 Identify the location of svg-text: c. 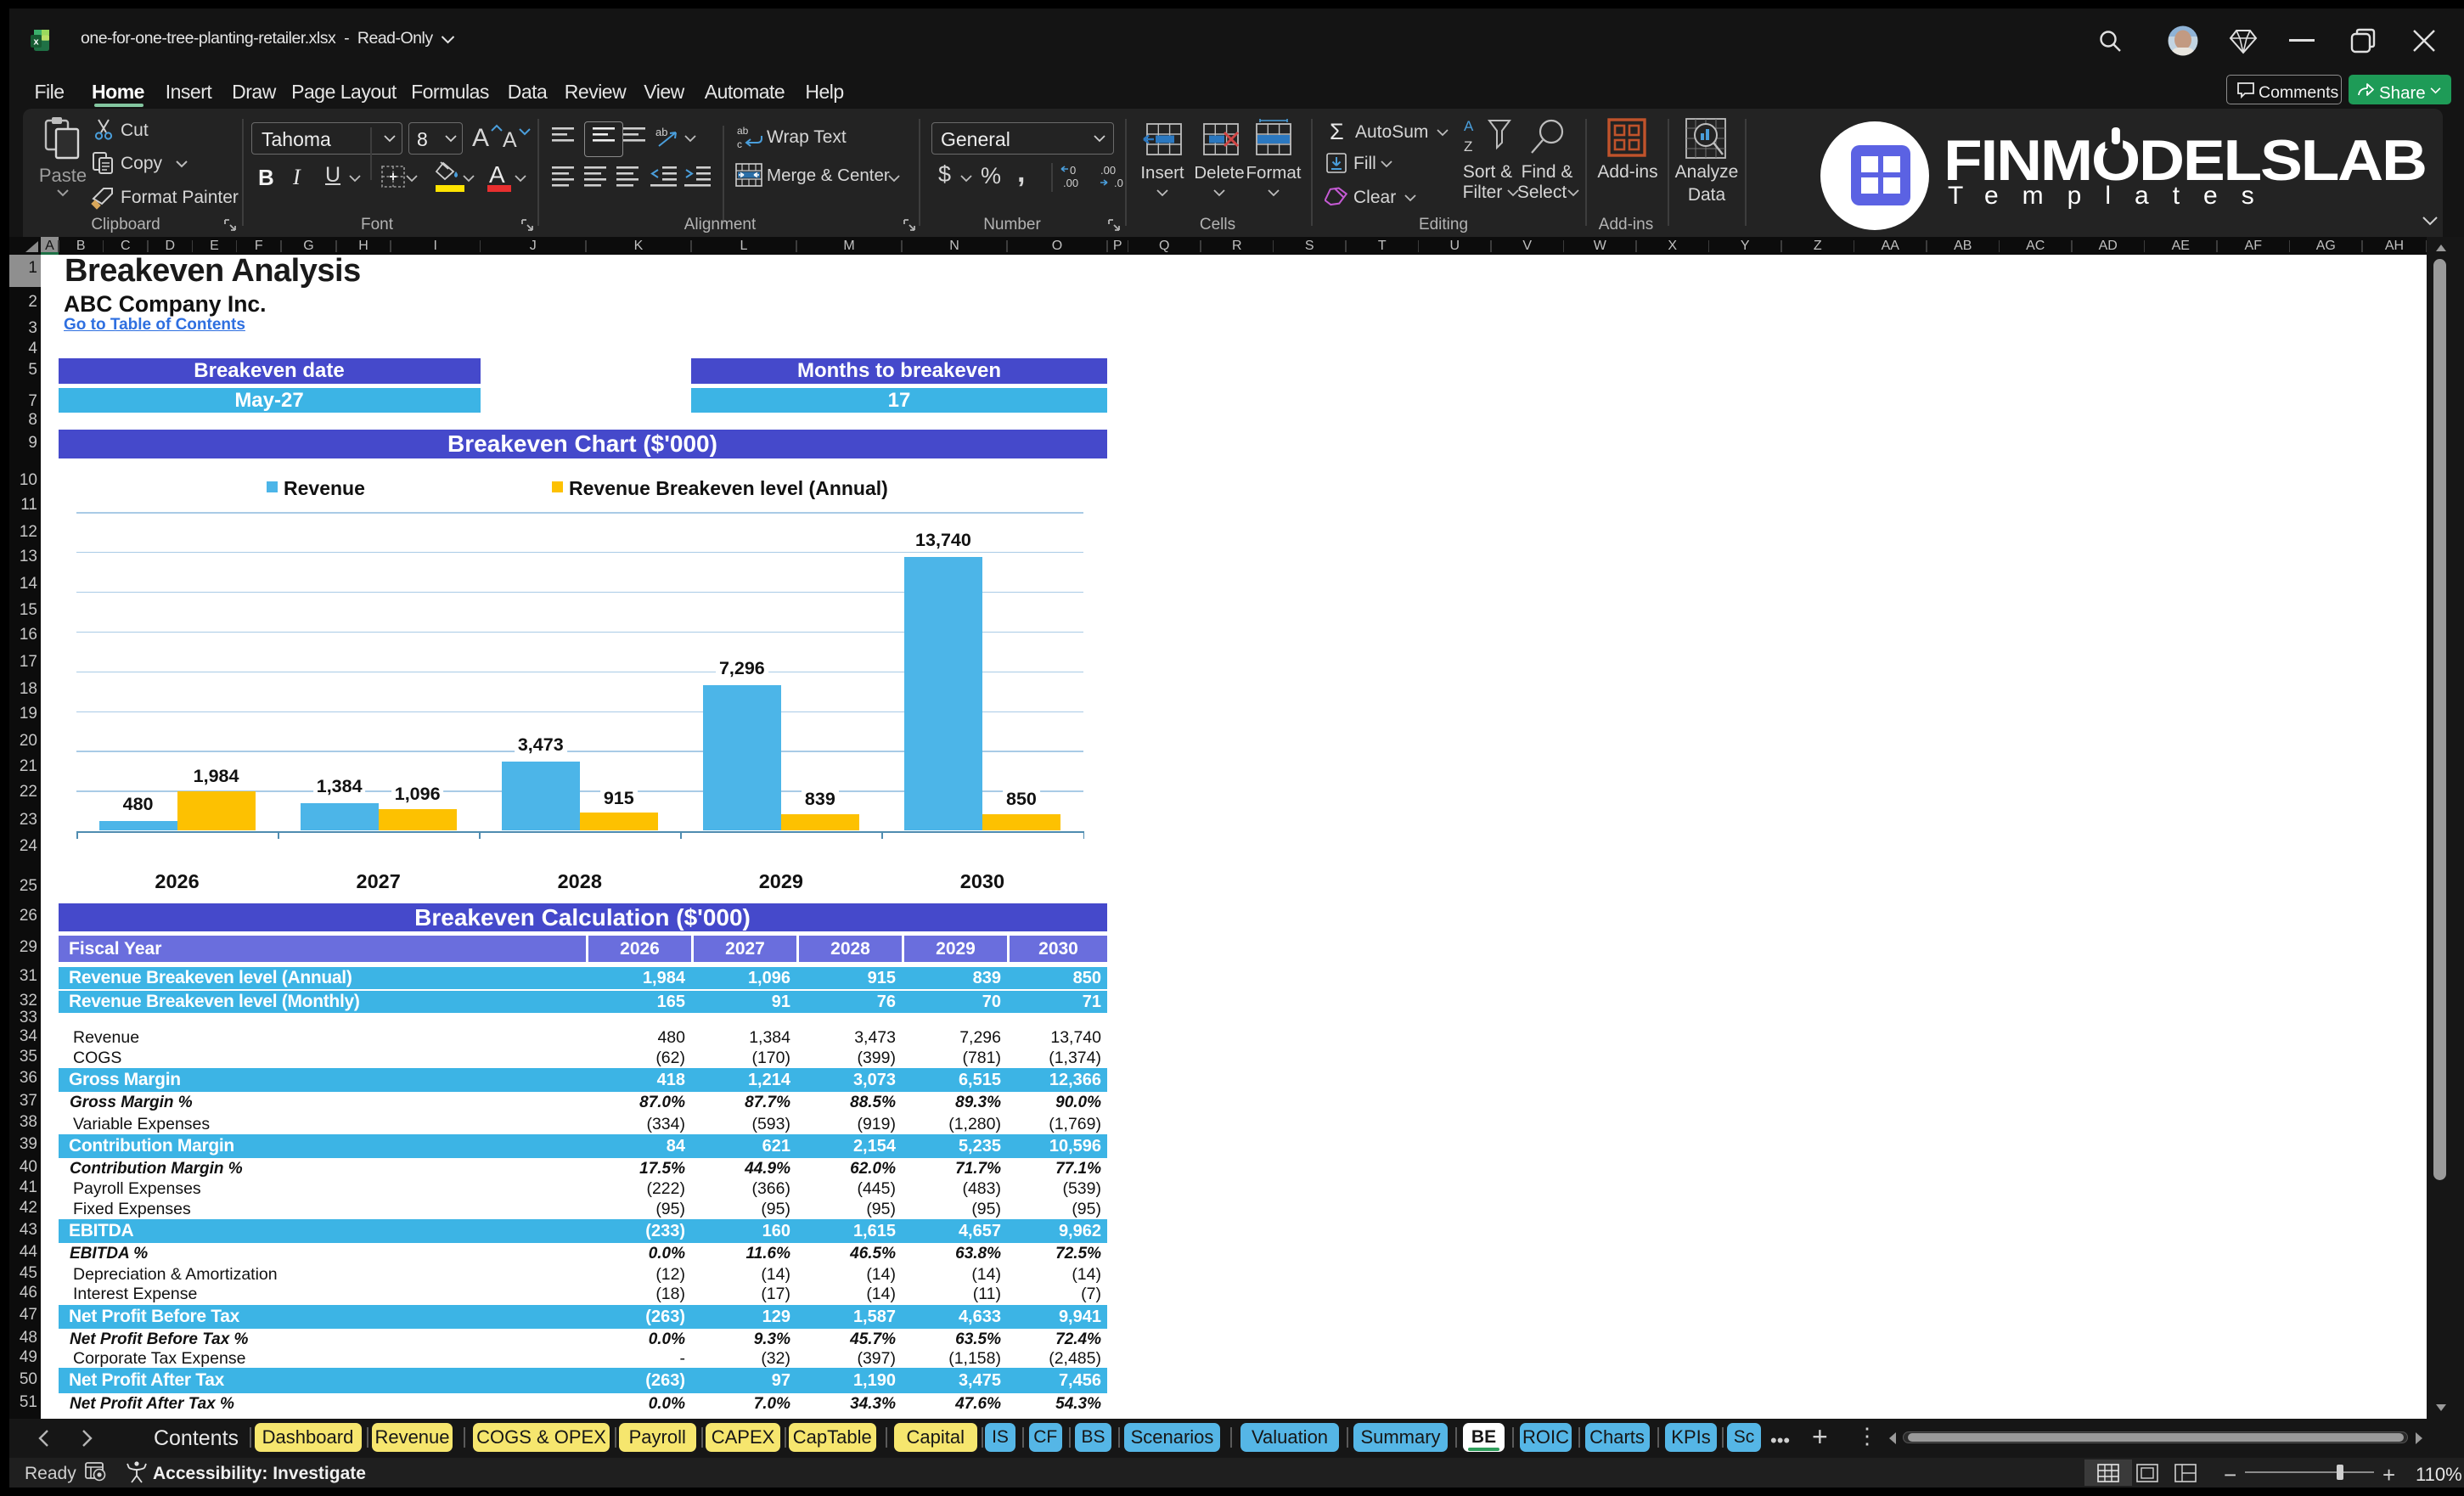
(739, 143).